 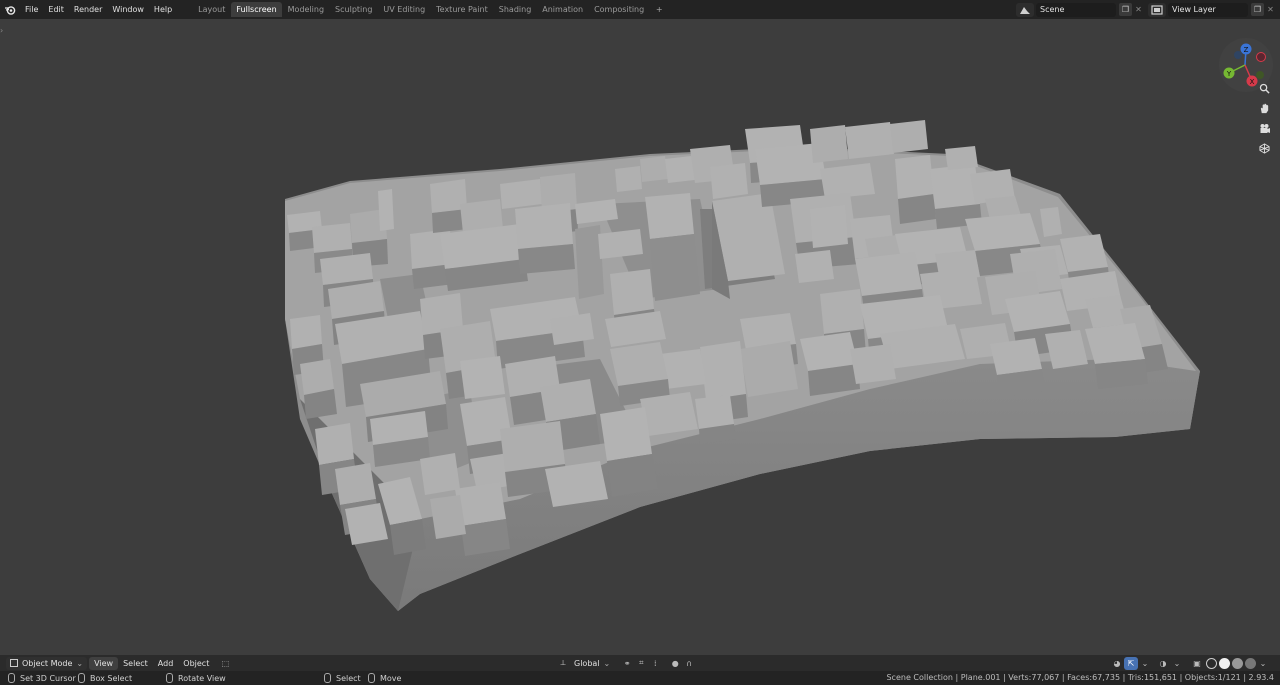 I want to click on camera-icon, so click(x=1264, y=128).